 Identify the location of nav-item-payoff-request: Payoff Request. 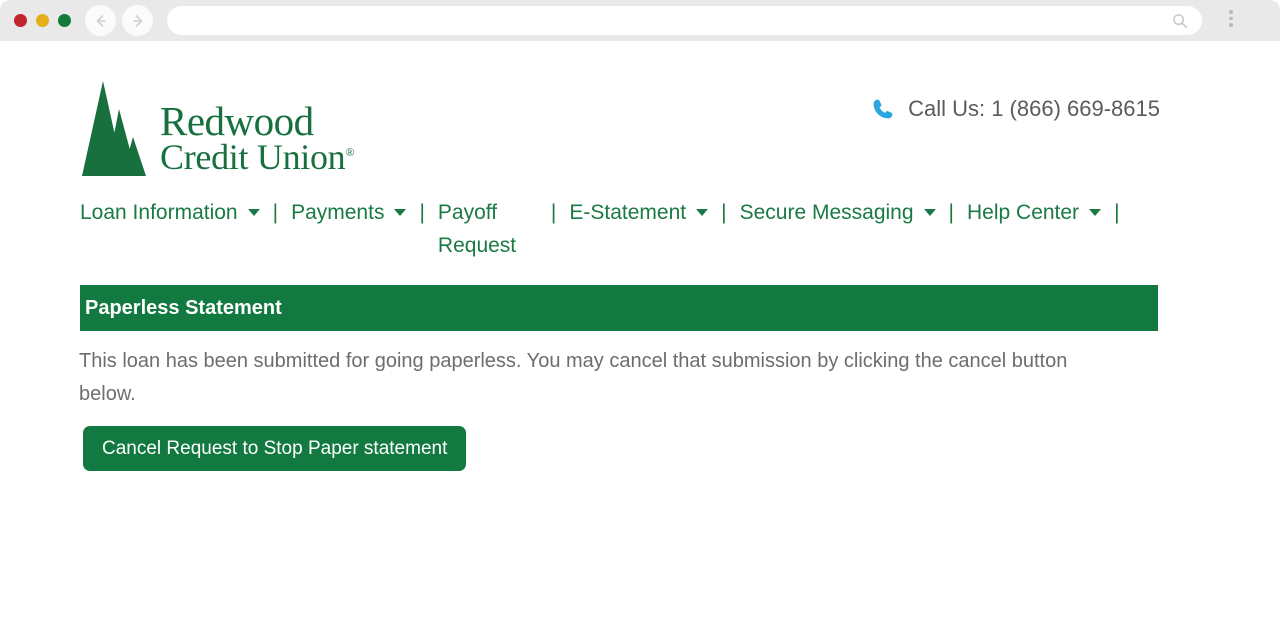
(488, 229).